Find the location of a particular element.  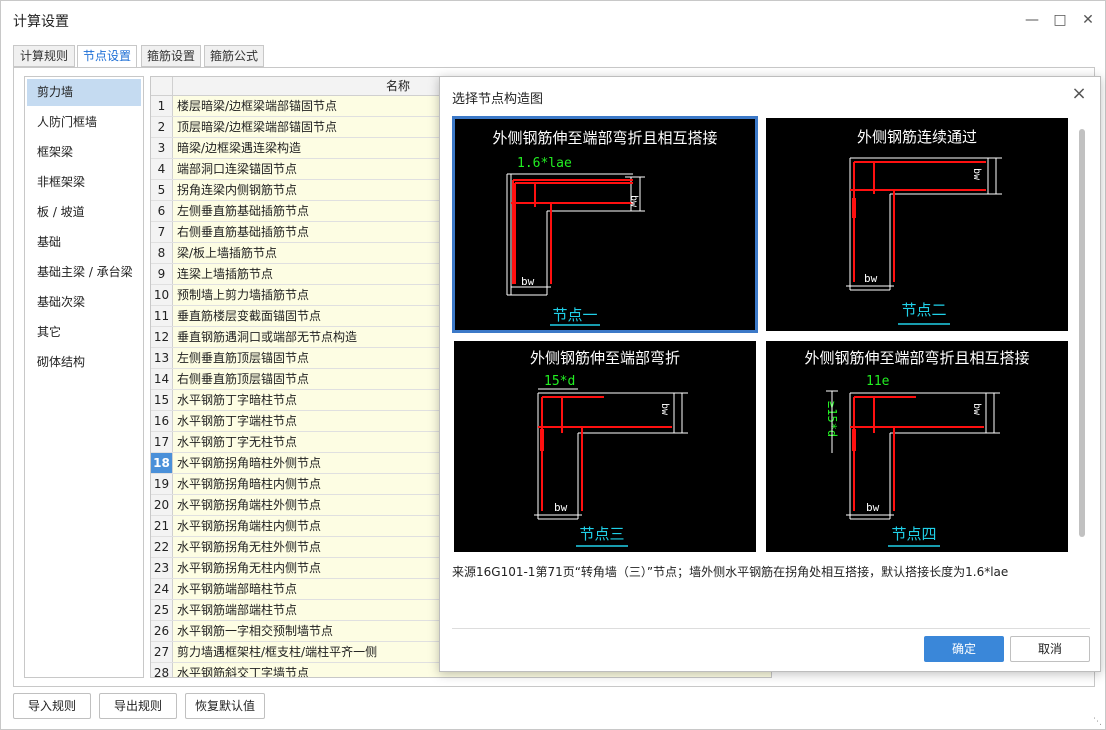

node-4-title: 外侧钢筋伸至端部弯折且相互搭接 is located at coordinates (916, 358).